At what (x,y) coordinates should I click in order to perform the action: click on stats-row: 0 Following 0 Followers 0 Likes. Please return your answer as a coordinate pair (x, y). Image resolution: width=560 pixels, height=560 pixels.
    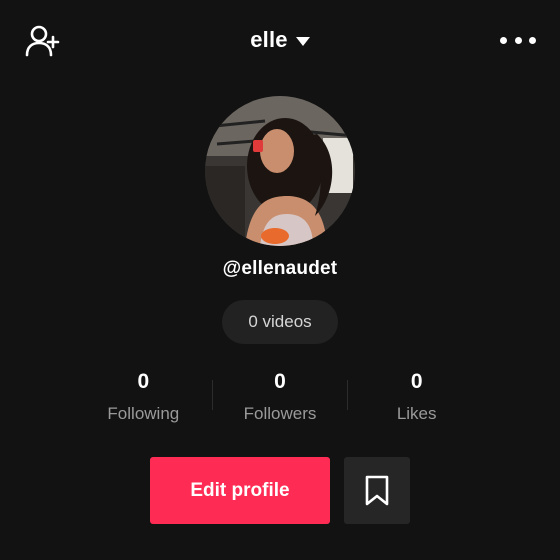
    Looking at the image, I should click on (280, 398).